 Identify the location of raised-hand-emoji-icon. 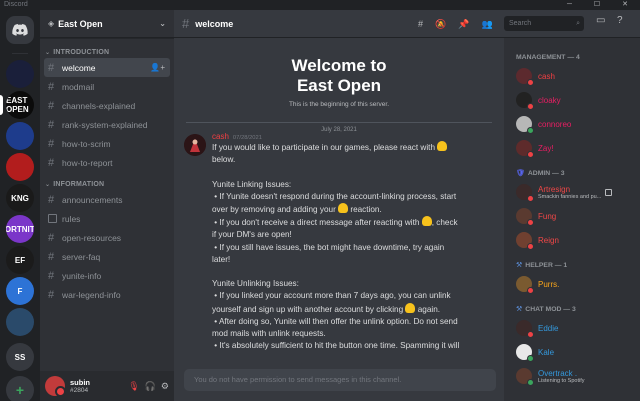
(343, 208).